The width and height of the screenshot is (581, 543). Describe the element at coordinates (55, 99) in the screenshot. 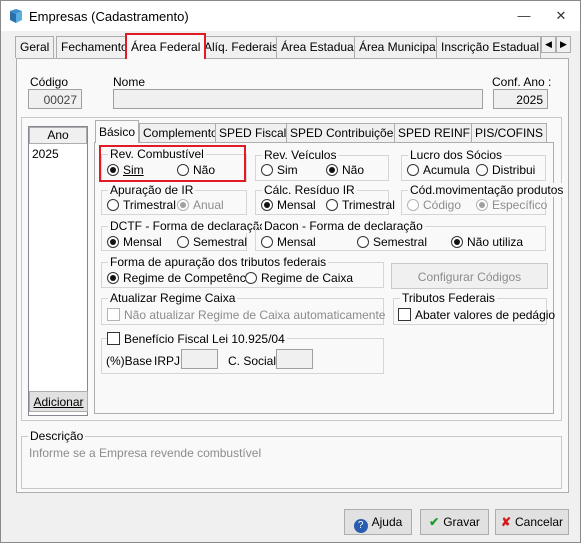

I see `codigo-field: 00027` at that location.